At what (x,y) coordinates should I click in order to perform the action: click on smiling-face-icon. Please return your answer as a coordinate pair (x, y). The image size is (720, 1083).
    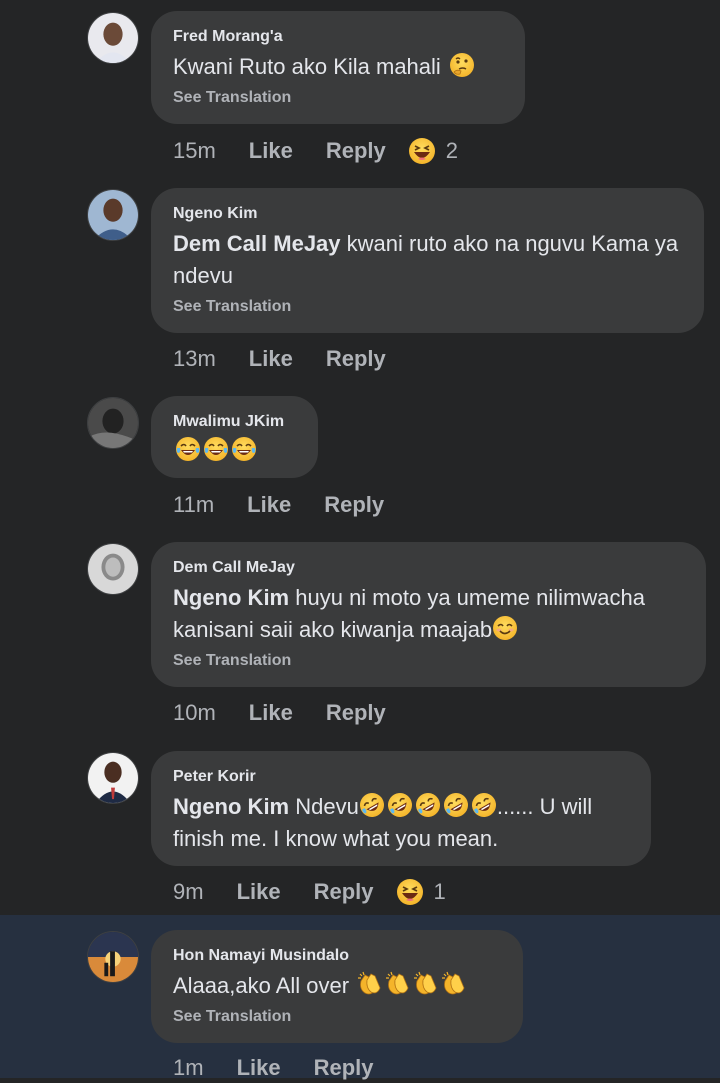
    Looking at the image, I should click on (505, 628).